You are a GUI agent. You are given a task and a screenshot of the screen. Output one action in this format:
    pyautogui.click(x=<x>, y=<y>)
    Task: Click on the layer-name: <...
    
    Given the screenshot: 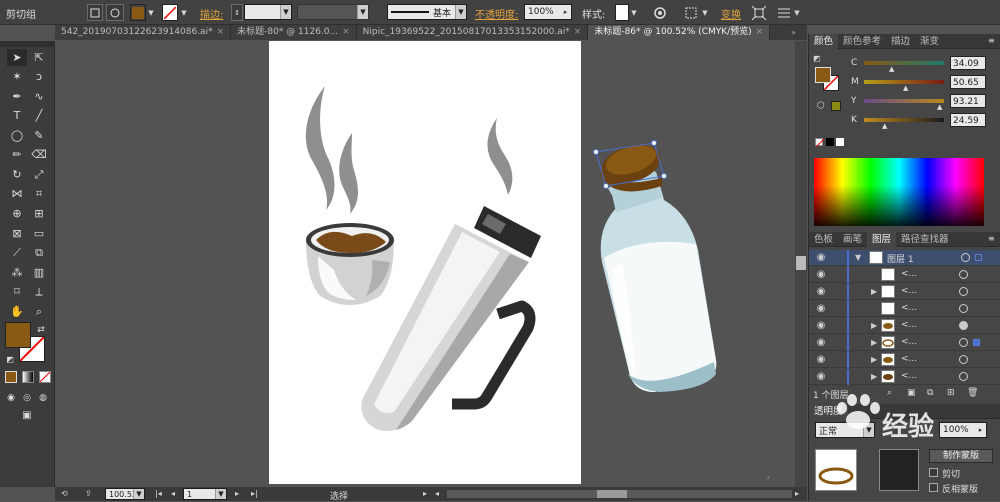 What is the action you would take?
    pyautogui.click(x=909, y=376)
    